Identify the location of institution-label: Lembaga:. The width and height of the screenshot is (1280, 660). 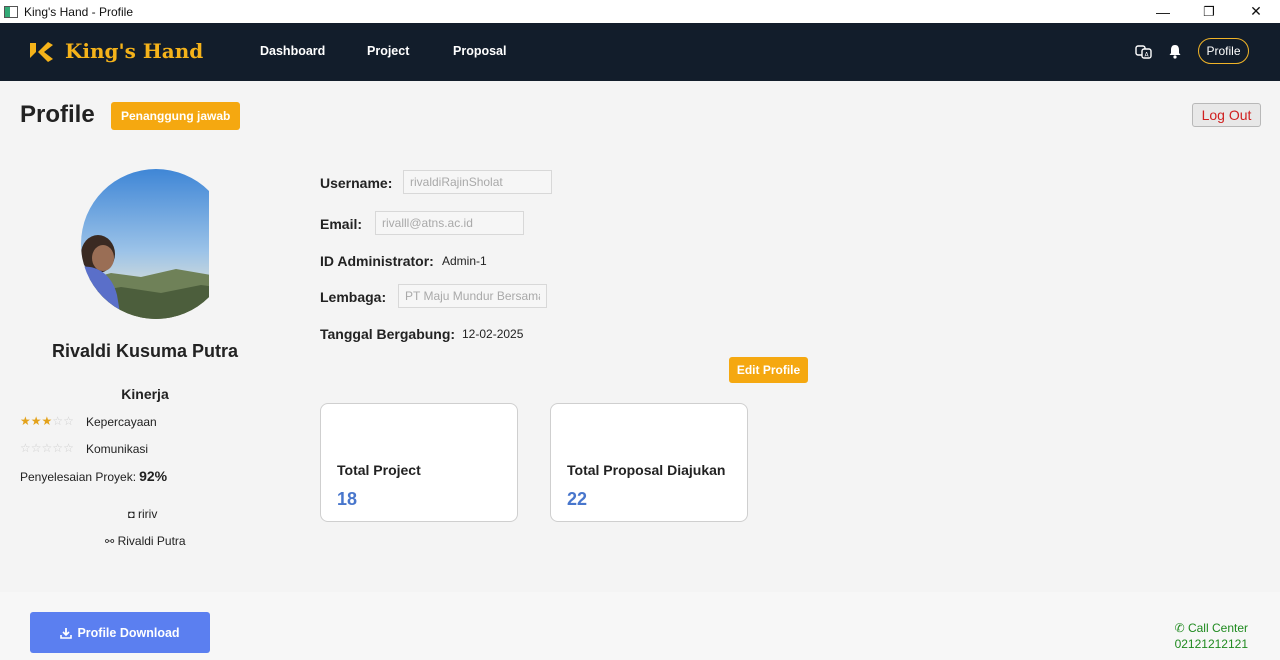
(353, 297).